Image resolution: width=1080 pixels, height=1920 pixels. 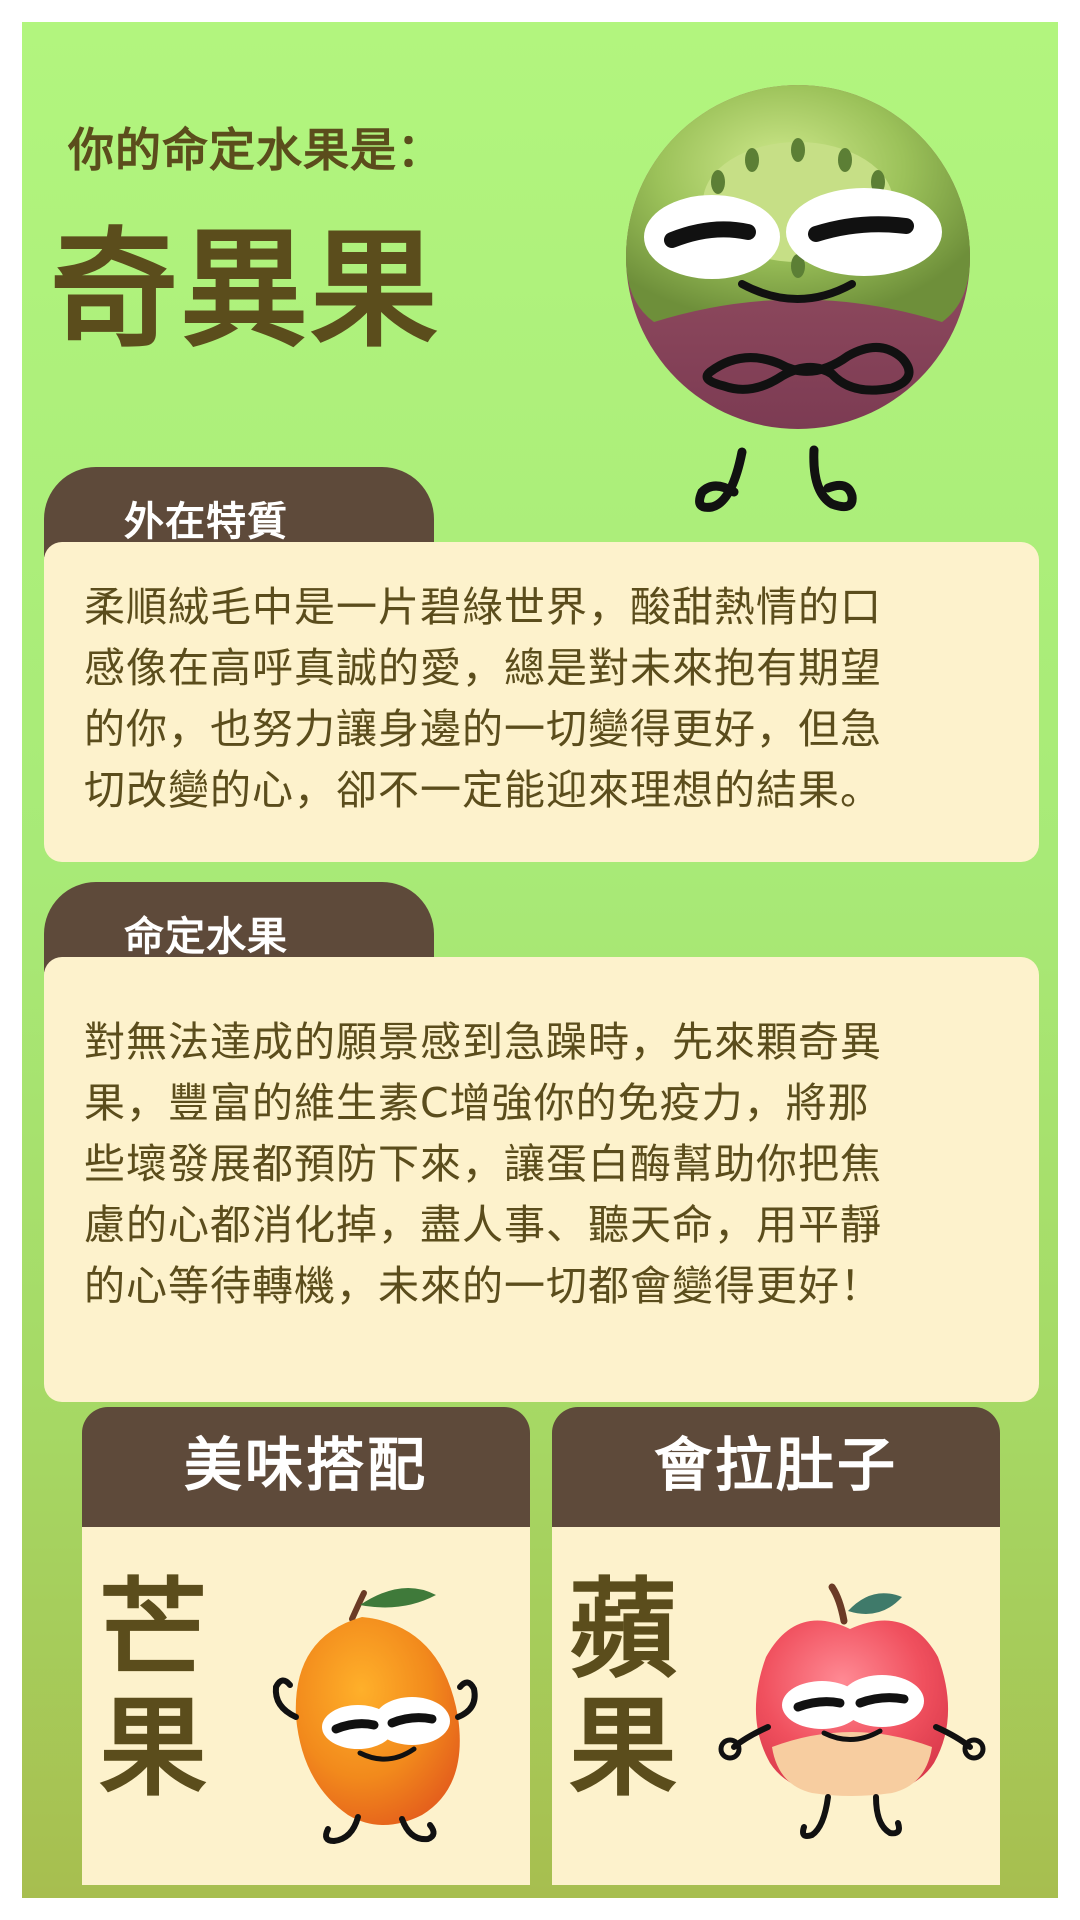 I want to click on good-pairing-fruit-name: 芒 果, so click(x=153, y=1690).